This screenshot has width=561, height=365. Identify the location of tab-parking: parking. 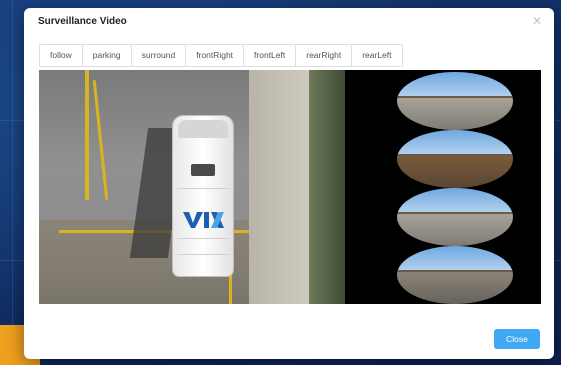
(107, 55).